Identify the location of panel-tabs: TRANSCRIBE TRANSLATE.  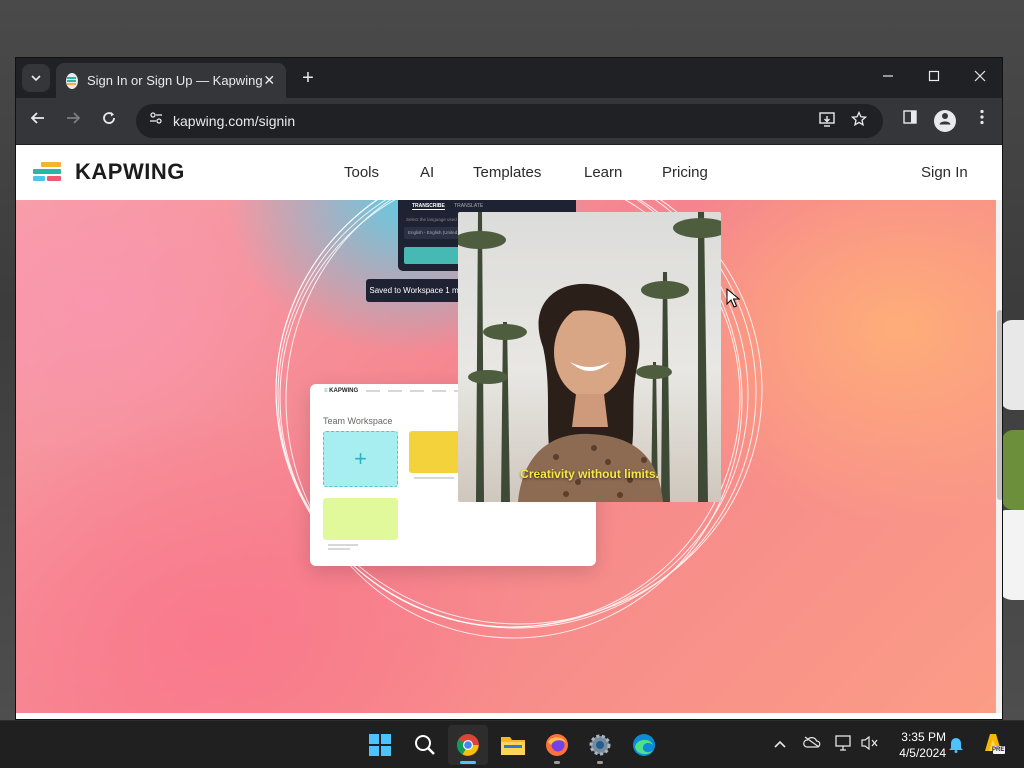
(448, 206).